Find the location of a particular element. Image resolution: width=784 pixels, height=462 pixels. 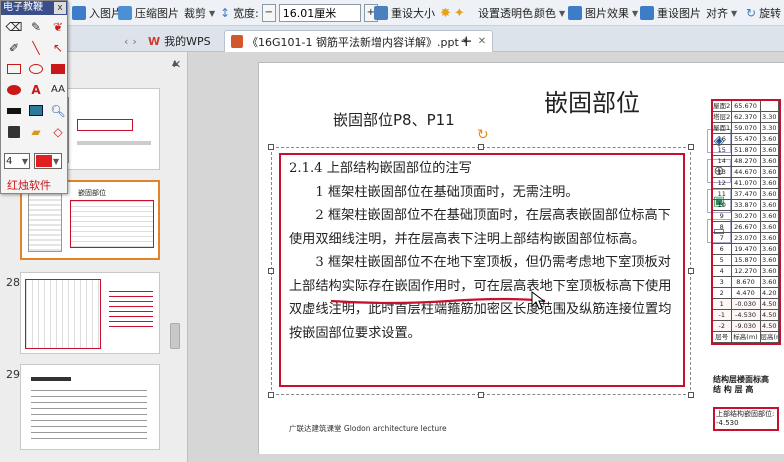

width-input is located at coordinates (319, 13).